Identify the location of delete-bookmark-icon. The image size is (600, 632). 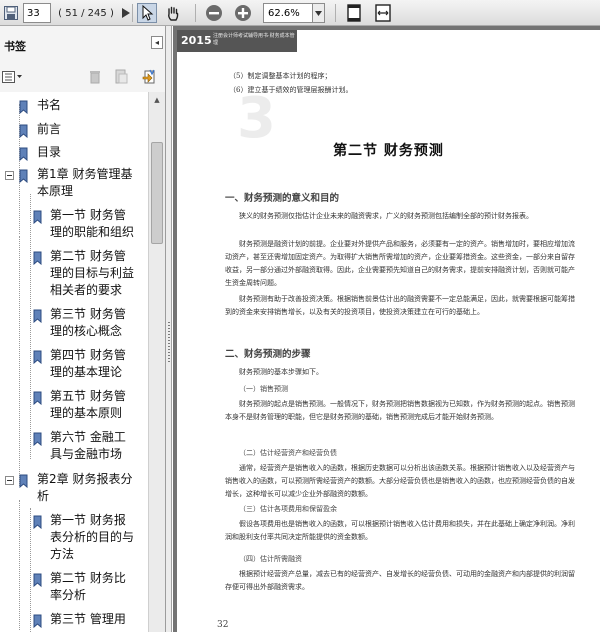
(96, 77).